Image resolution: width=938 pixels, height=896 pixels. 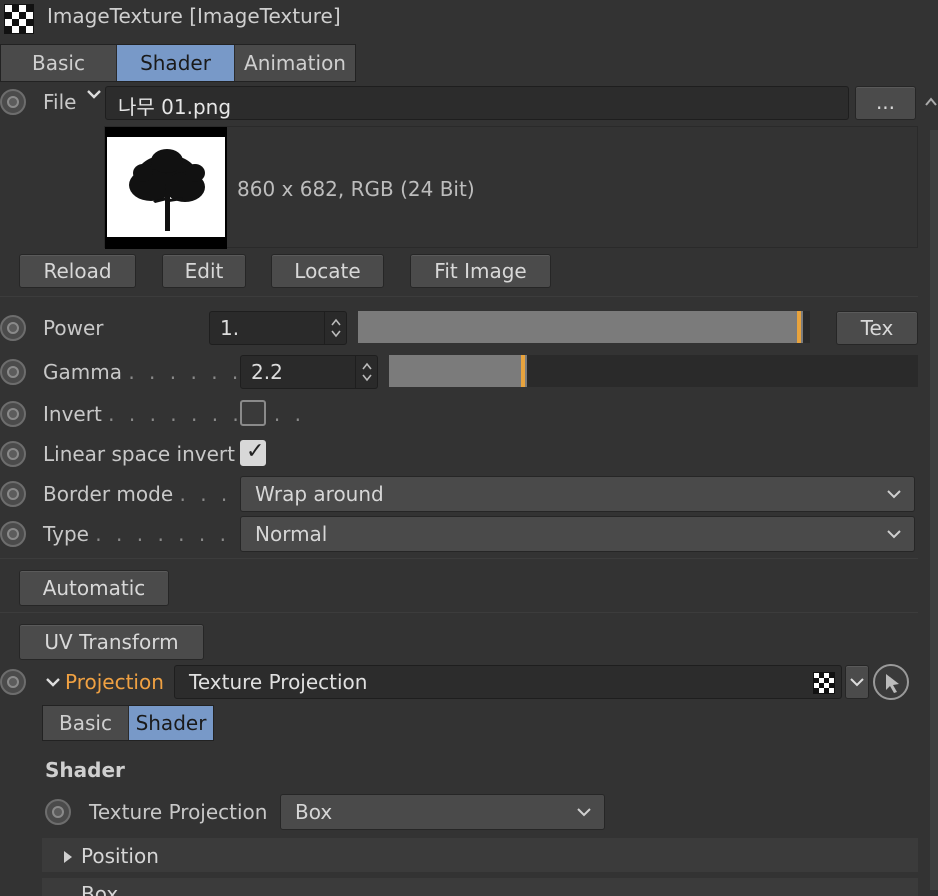 What do you see at coordinates (13, 534) in the screenshot?
I see `type-keyframe-radio` at bounding box center [13, 534].